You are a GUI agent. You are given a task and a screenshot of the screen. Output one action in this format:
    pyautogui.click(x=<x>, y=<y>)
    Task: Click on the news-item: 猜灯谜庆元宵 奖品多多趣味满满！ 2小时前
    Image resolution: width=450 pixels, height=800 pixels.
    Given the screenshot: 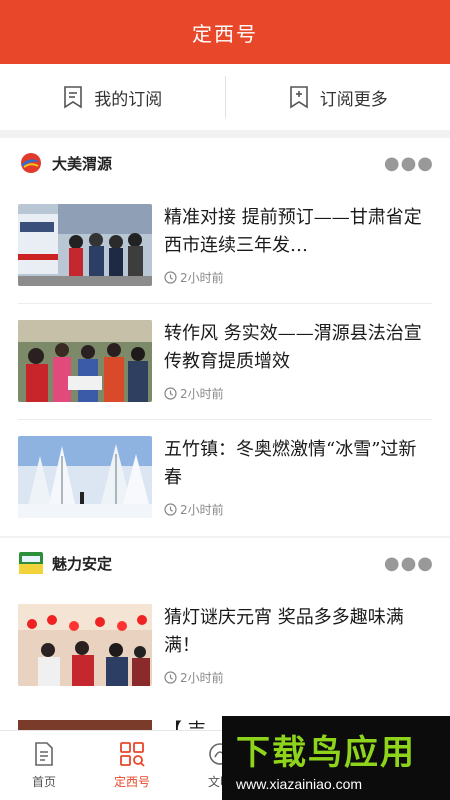 What is the action you would take?
    pyautogui.click(x=225, y=646)
    